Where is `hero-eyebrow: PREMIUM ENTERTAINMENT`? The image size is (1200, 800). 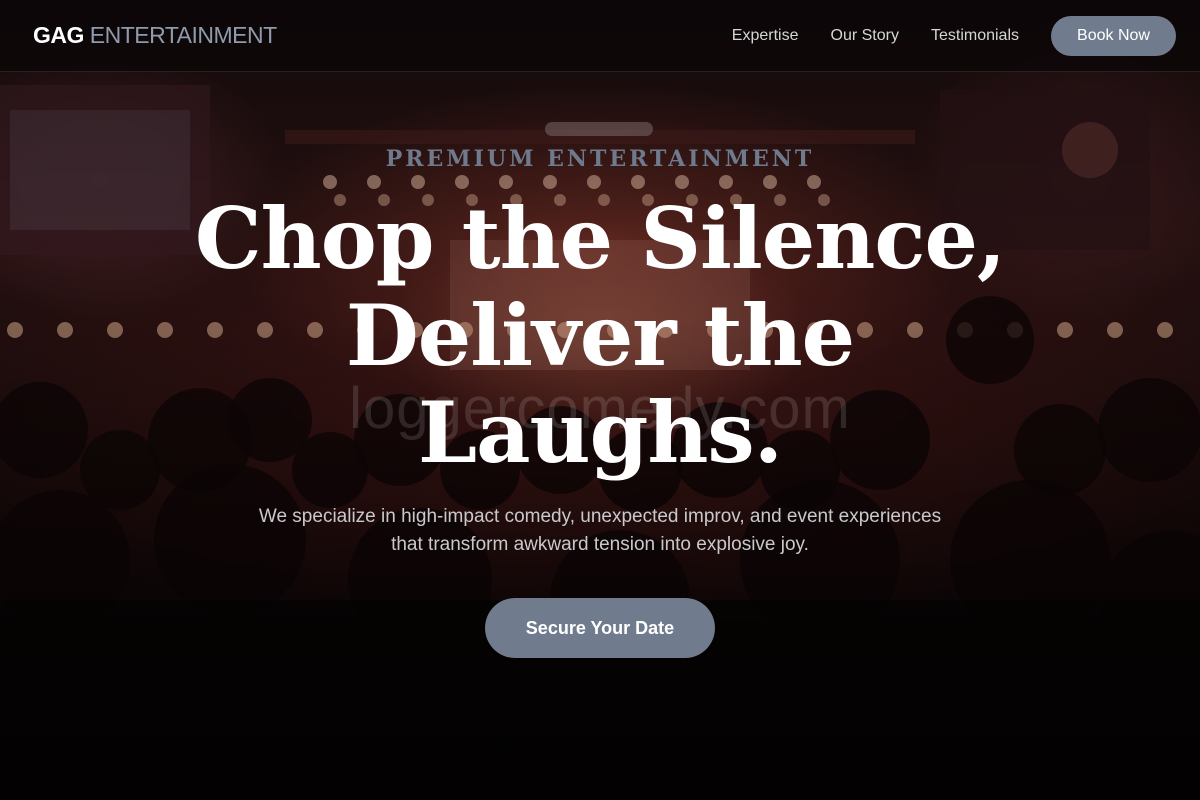 hero-eyebrow: PREMIUM ENTERTAINMENT is located at coordinates (600, 159).